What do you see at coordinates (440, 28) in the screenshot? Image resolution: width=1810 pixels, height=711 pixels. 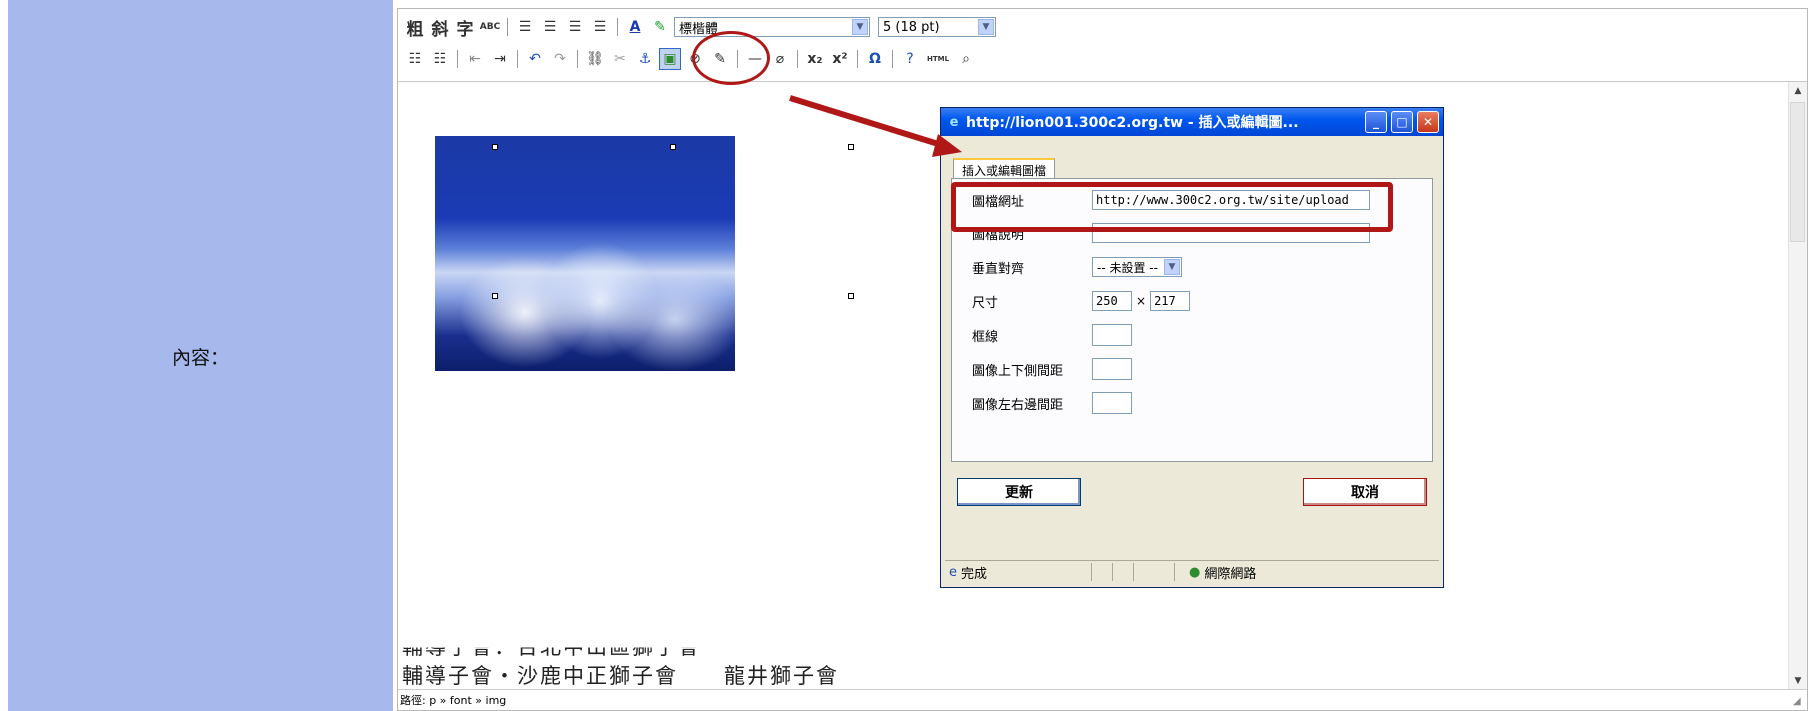 I see `italic-button: 斜` at bounding box center [440, 28].